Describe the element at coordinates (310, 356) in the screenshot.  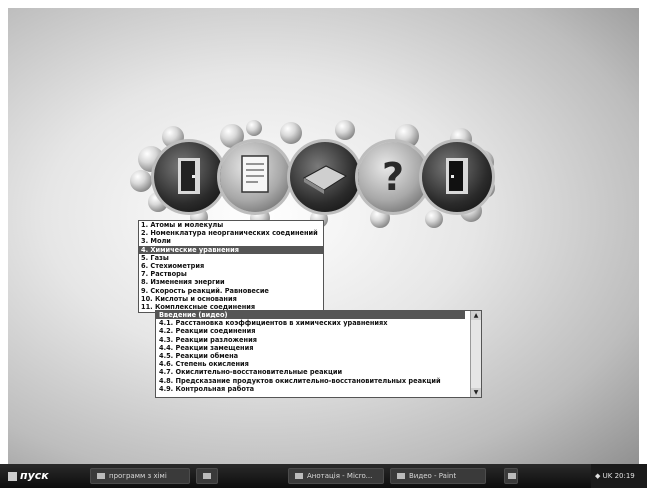
I see `subtopic-item: 4.5. Реакции обмена` at that location.